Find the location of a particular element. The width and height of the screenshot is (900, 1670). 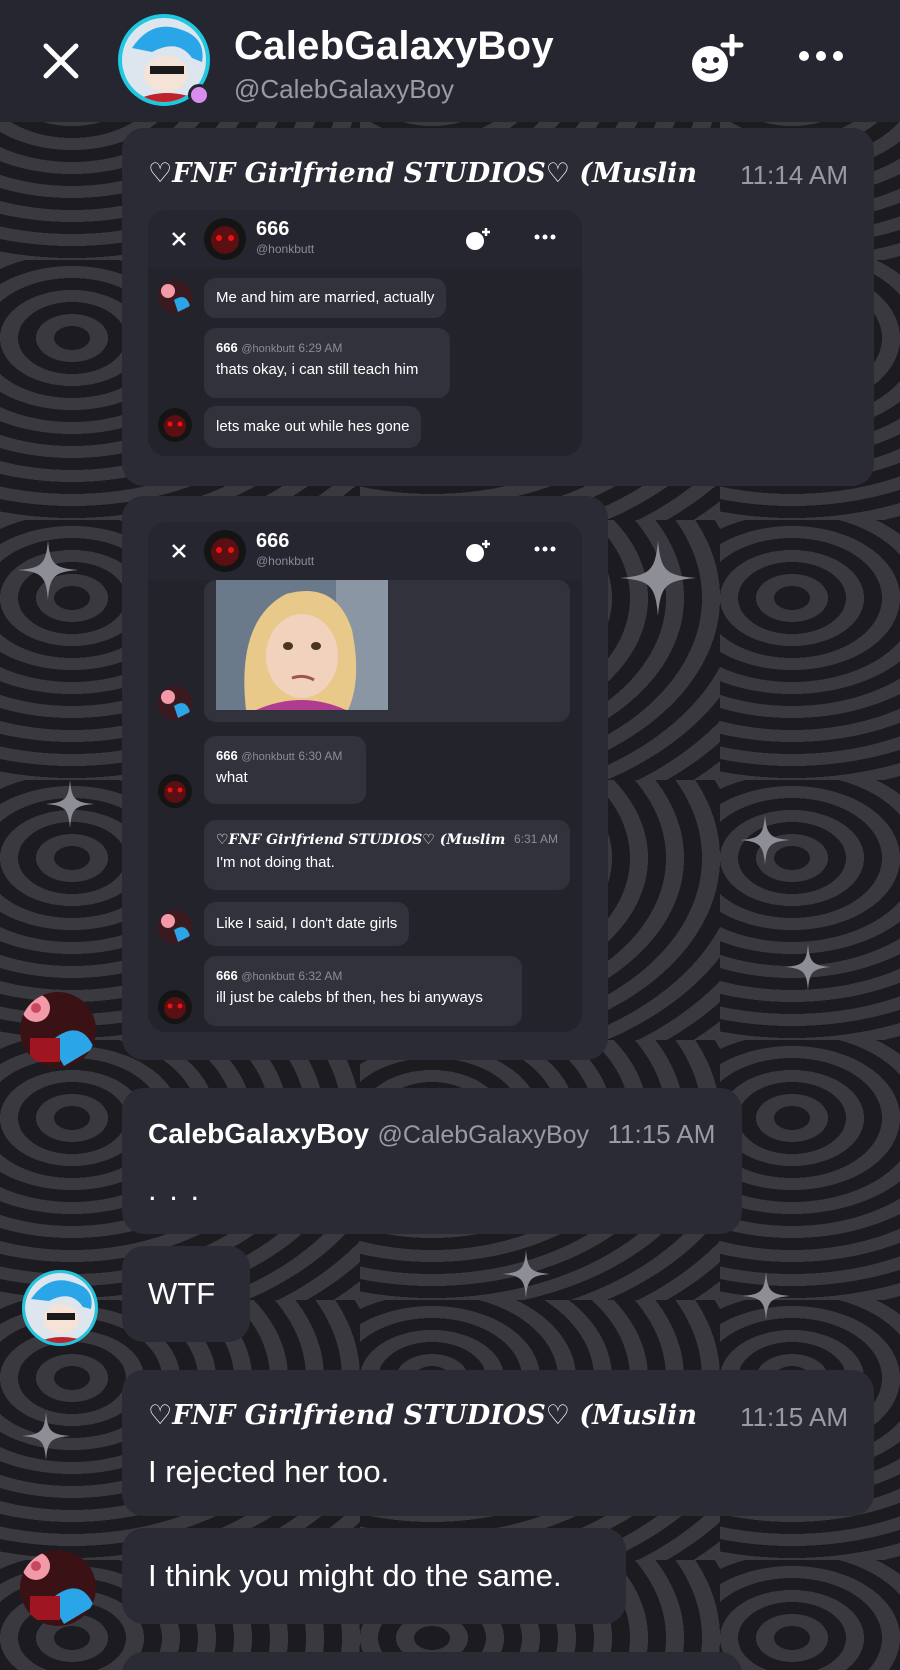

chat-title: CalebGalaxyBoy is located at coordinates (394, 46).